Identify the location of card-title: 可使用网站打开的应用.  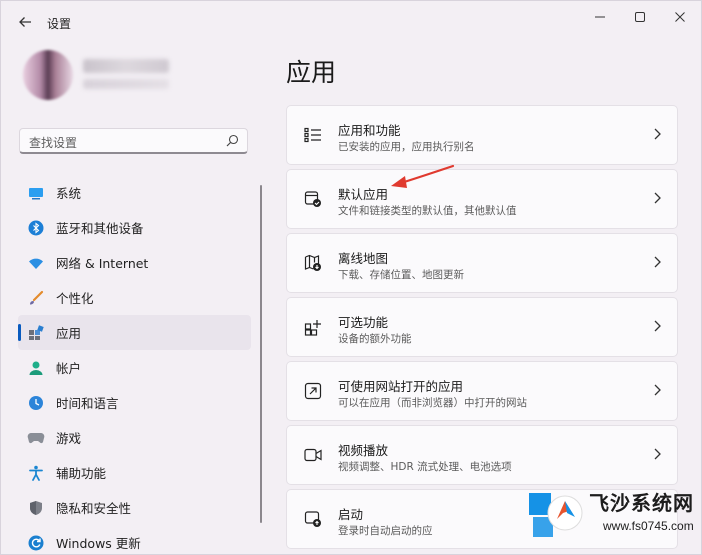
(401, 386).